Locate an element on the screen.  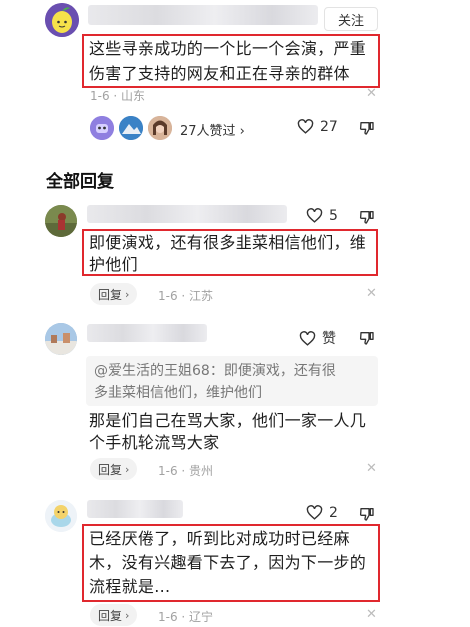
reply-text-line-2: 护他们 is located at coordinates (113, 264).